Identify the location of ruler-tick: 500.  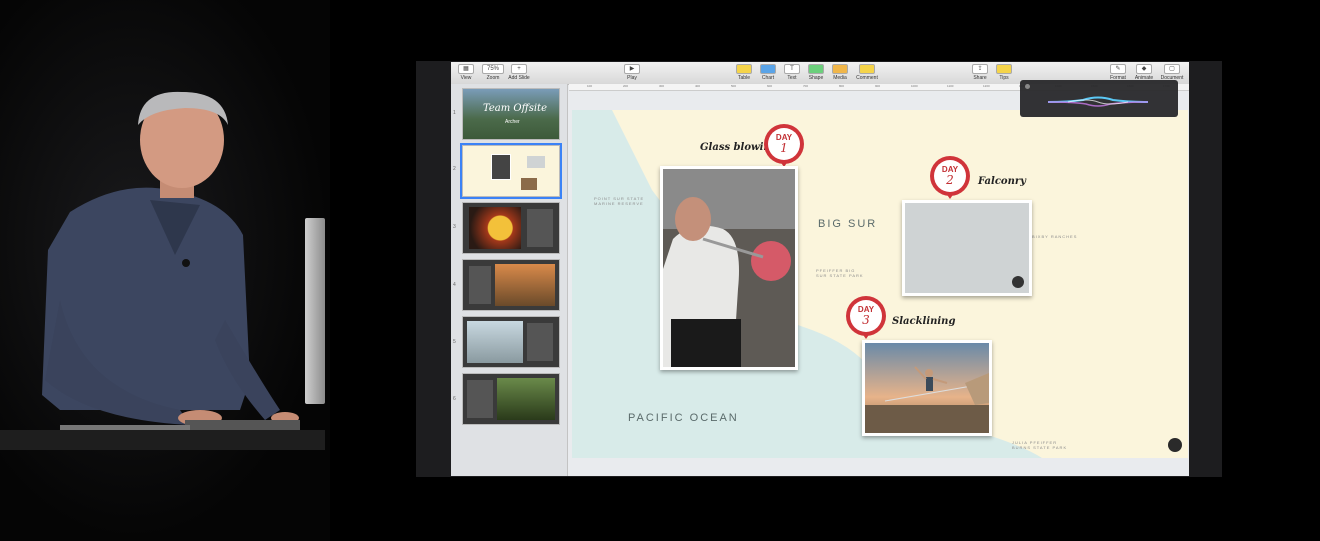
(734, 86).